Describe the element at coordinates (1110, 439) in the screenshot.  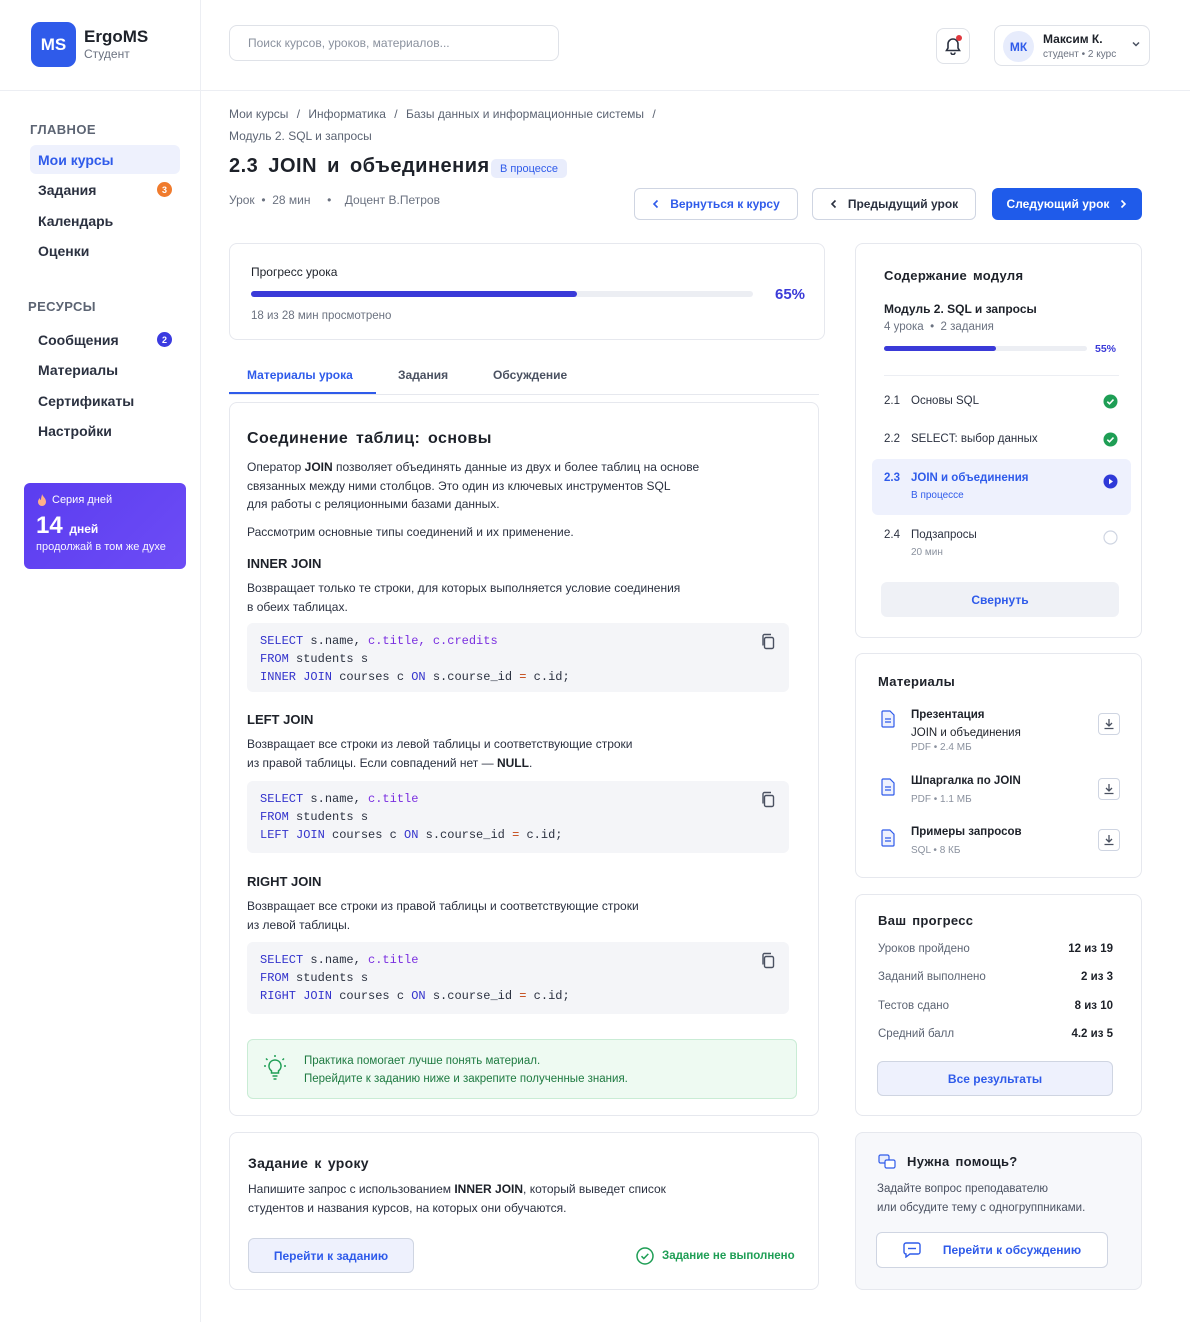
I see `check-circle-icon` at that location.